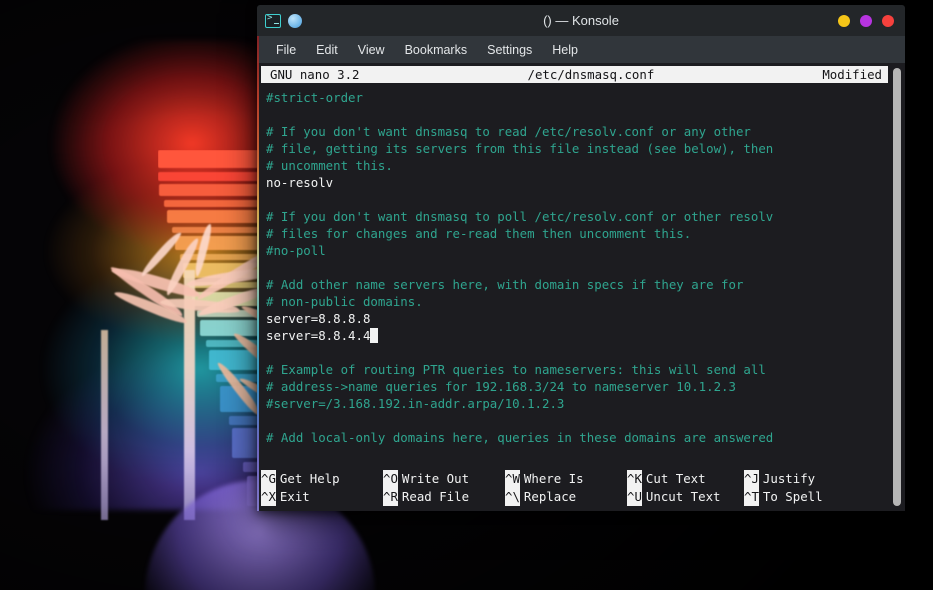 Image resolution: width=933 pixels, height=590 pixels. What do you see at coordinates (550, 496) in the screenshot?
I see `shortcut-label: Replace` at bounding box center [550, 496].